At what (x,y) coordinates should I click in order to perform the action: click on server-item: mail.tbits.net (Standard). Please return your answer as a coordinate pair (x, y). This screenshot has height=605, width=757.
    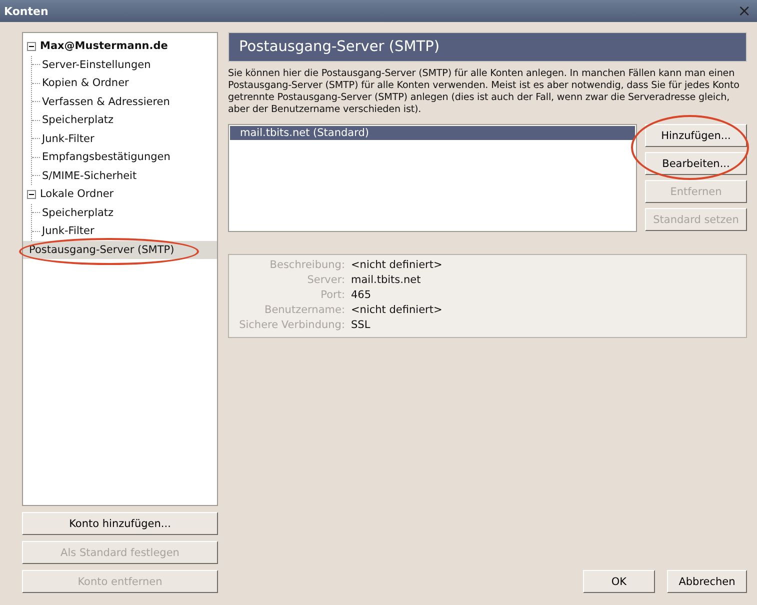
    Looking at the image, I should click on (432, 133).